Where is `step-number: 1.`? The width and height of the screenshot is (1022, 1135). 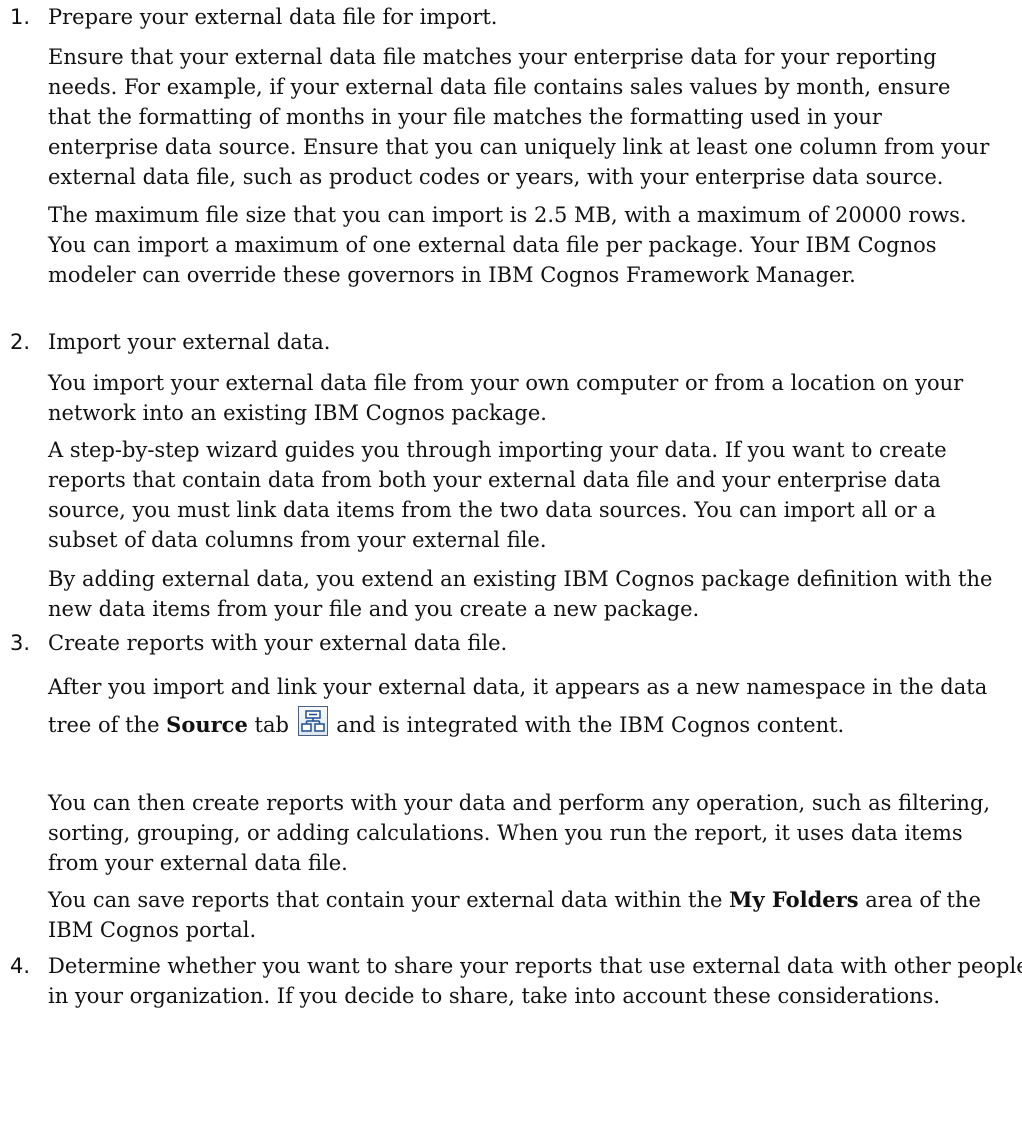
step-number: 1. is located at coordinates (20, 17).